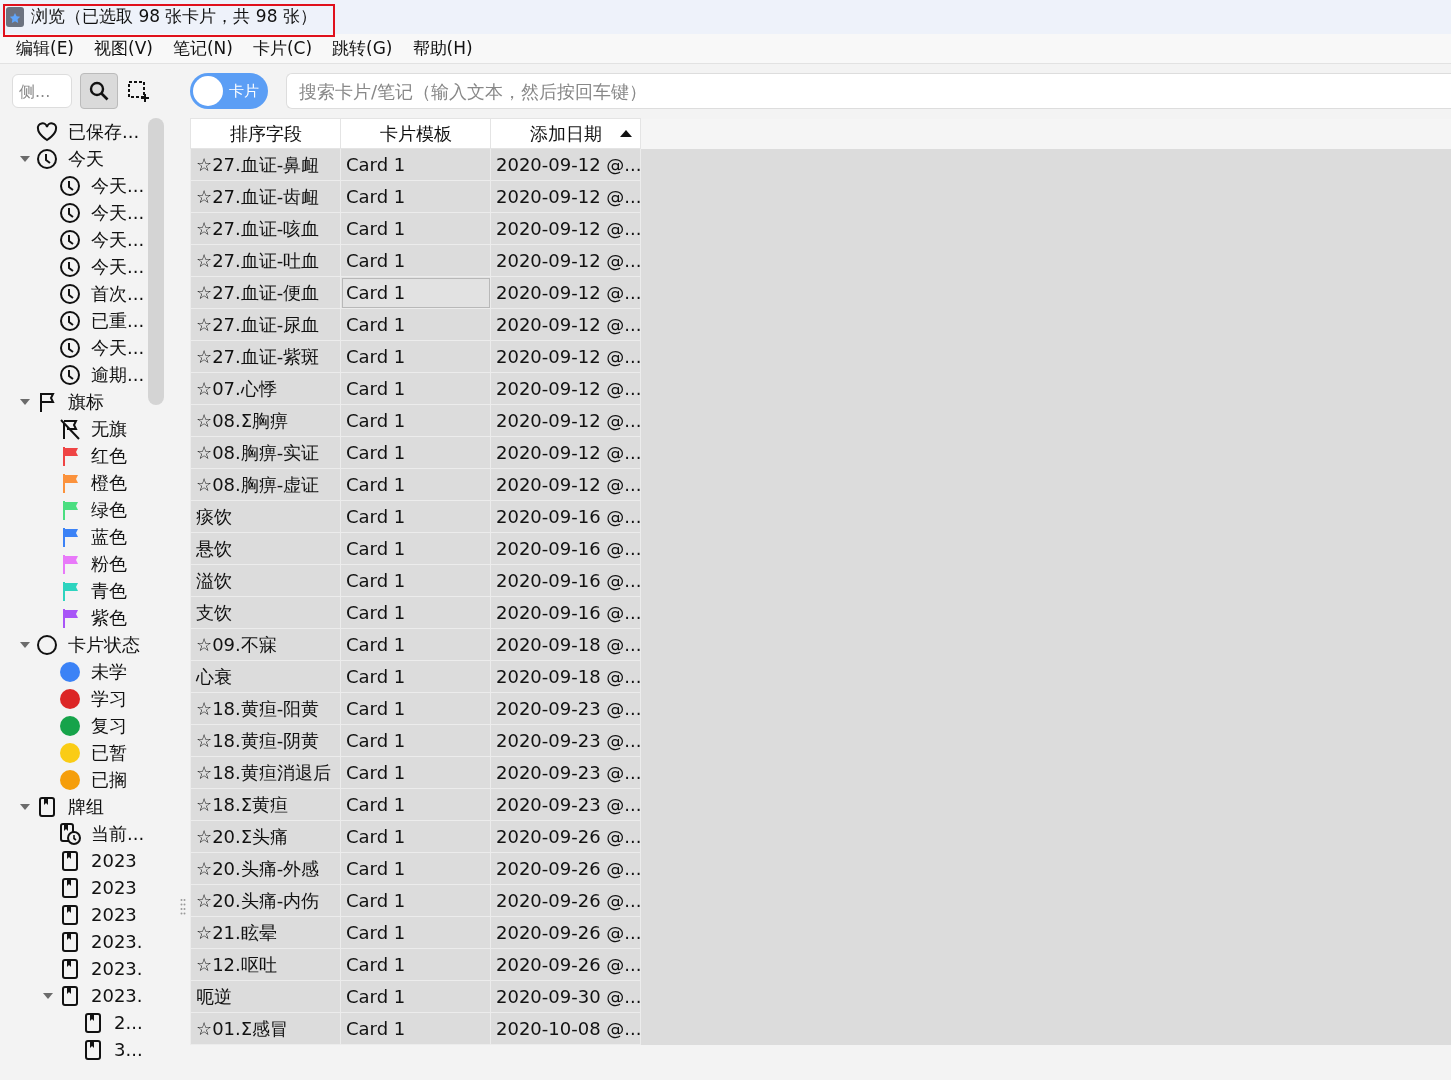  Describe the element at coordinates (182, 907) in the screenshot. I see `splitter-grip-icon` at that location.